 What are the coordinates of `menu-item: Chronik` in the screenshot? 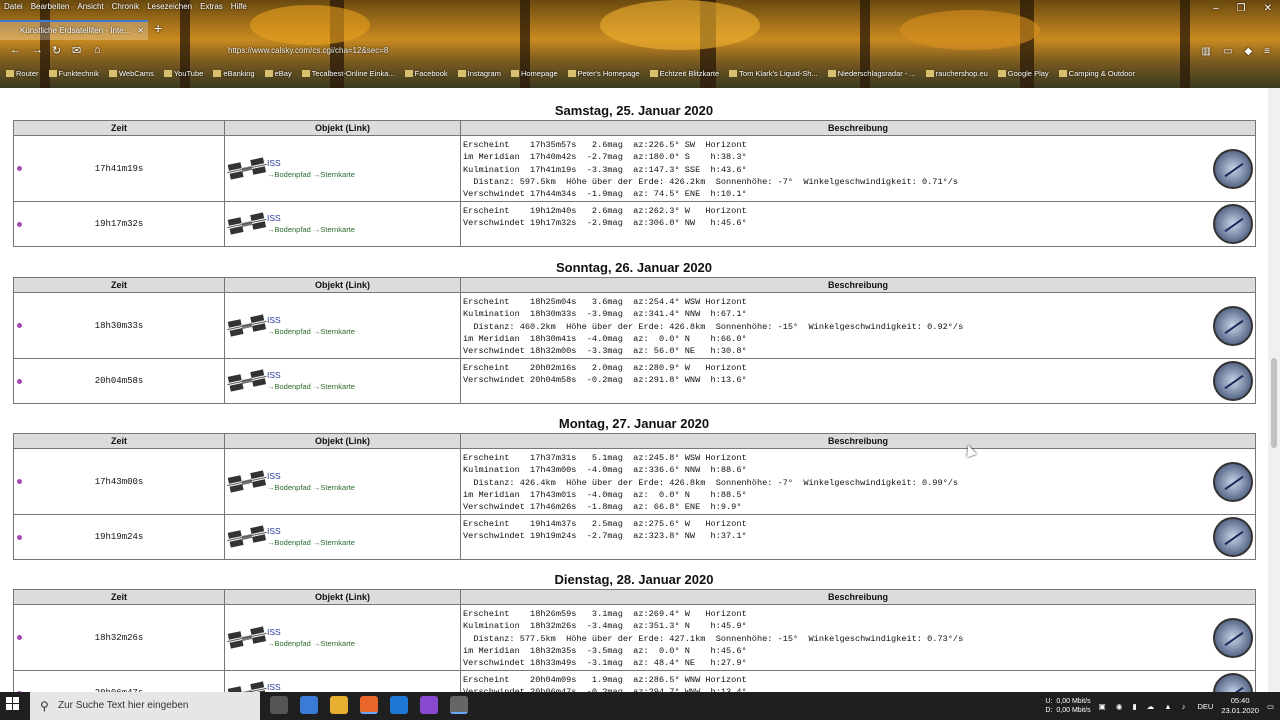 It's located at (126, 6).